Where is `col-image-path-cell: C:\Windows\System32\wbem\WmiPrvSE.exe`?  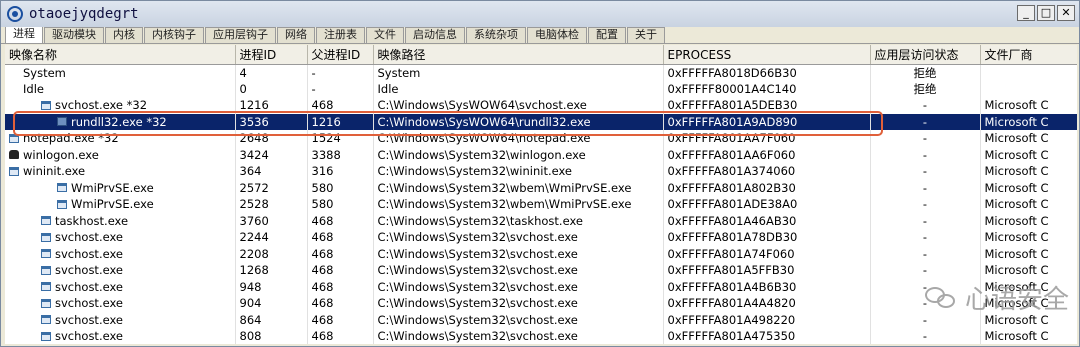
col-image-path-cell: C:\Windows\System32\wbem\WmiPrvSE.exe is located at coordinates (518, 204).